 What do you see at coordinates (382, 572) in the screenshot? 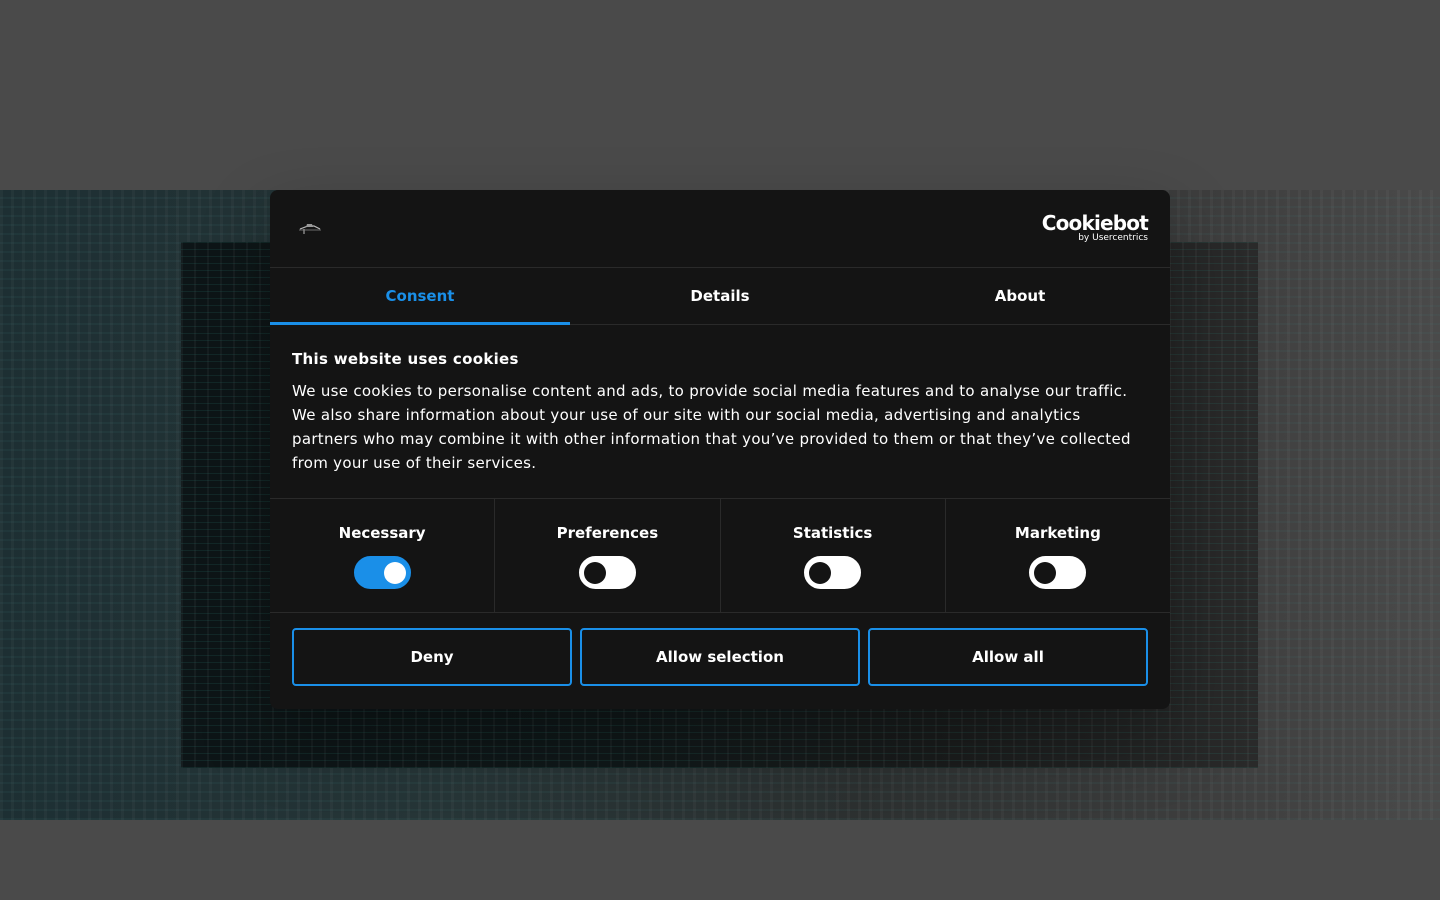
I see `necessary-toggle` at bounding box center [382, 572].